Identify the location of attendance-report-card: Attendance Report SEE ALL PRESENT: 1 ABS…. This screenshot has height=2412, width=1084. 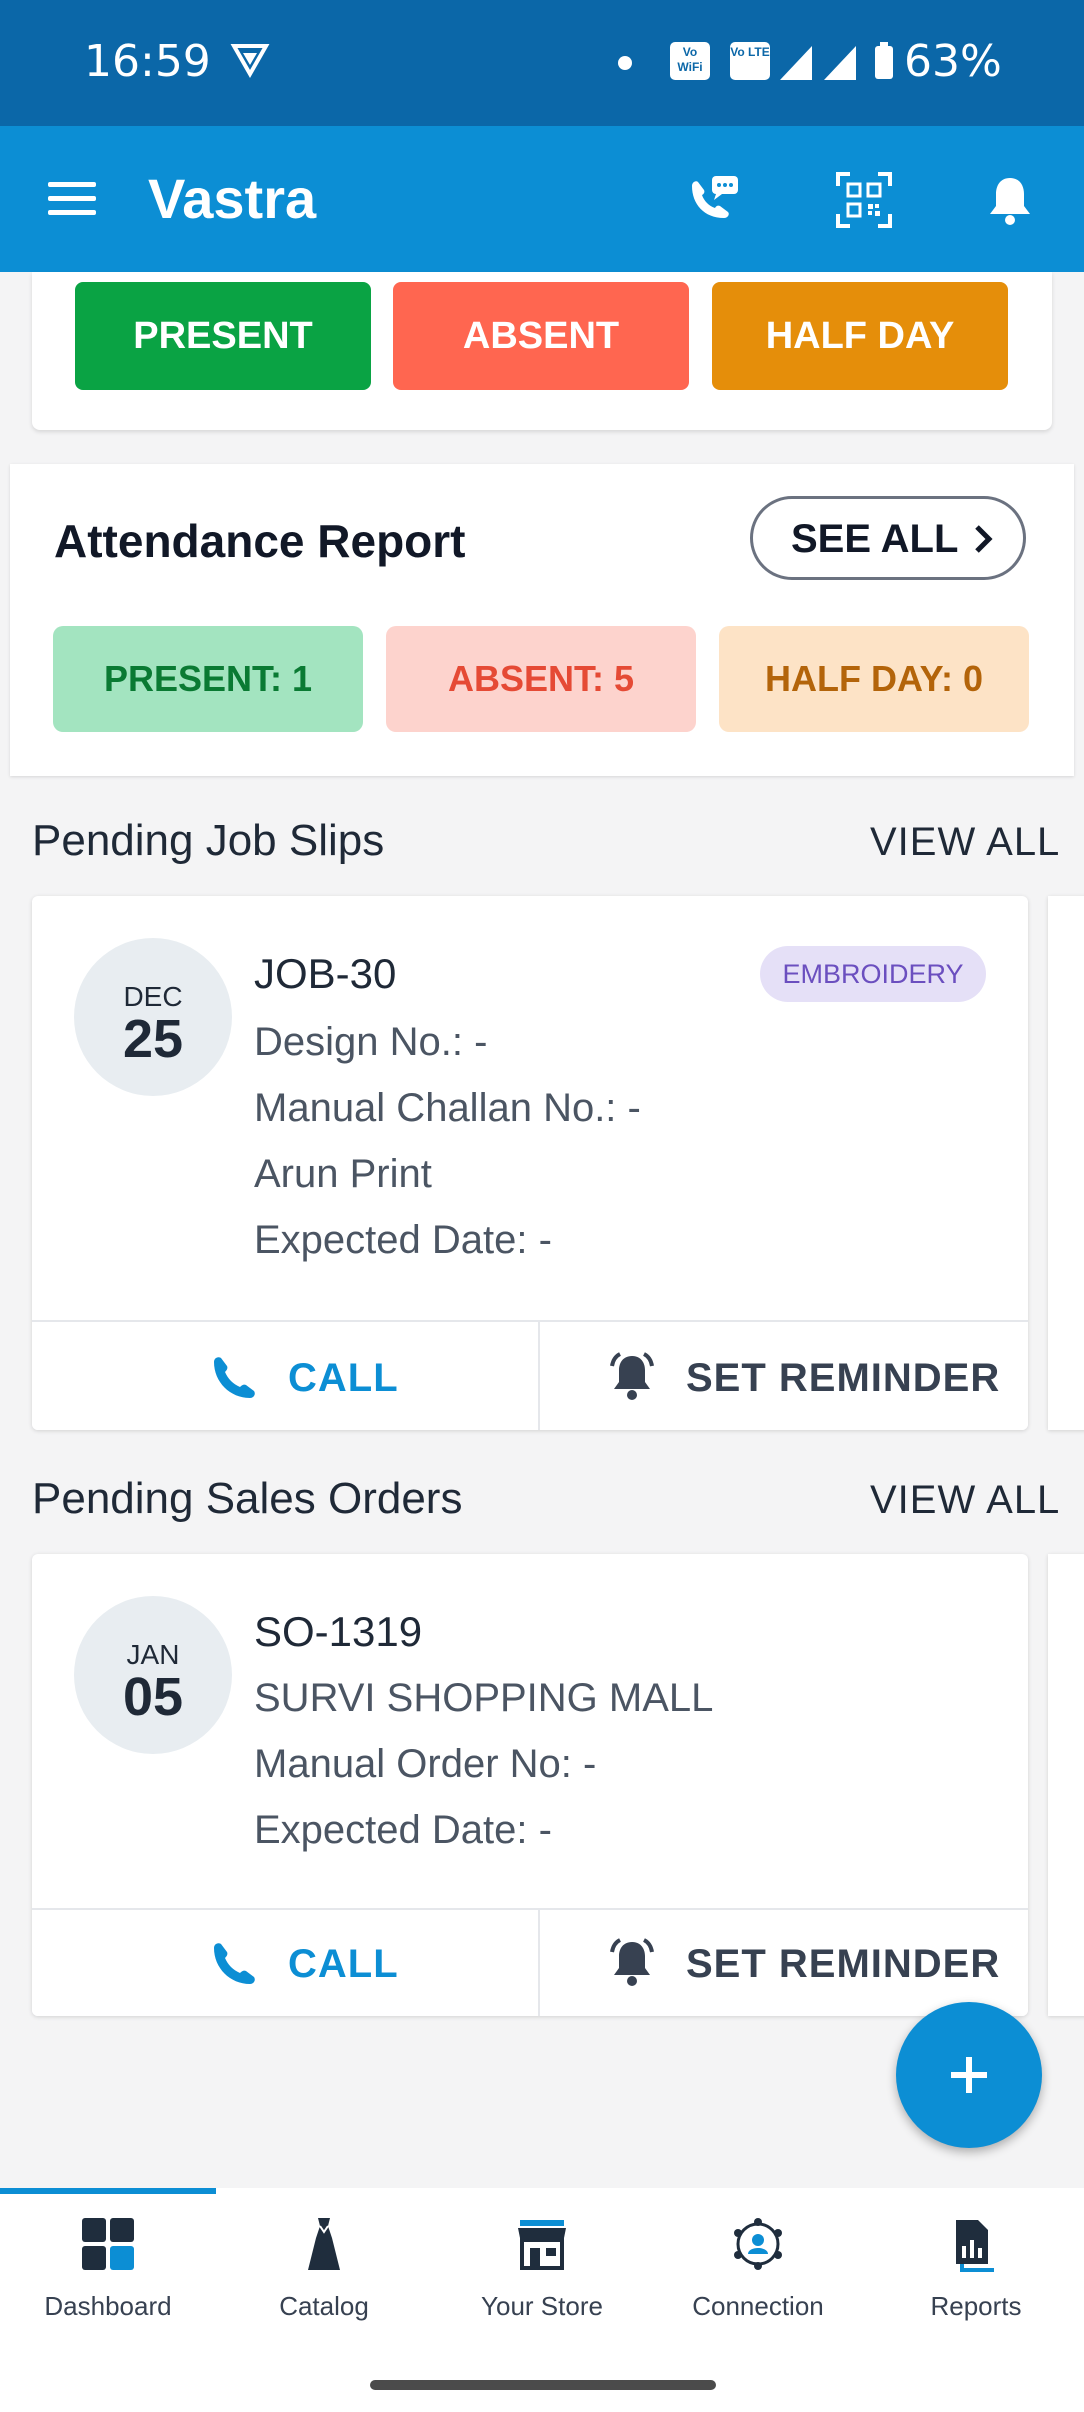
(542, 620).